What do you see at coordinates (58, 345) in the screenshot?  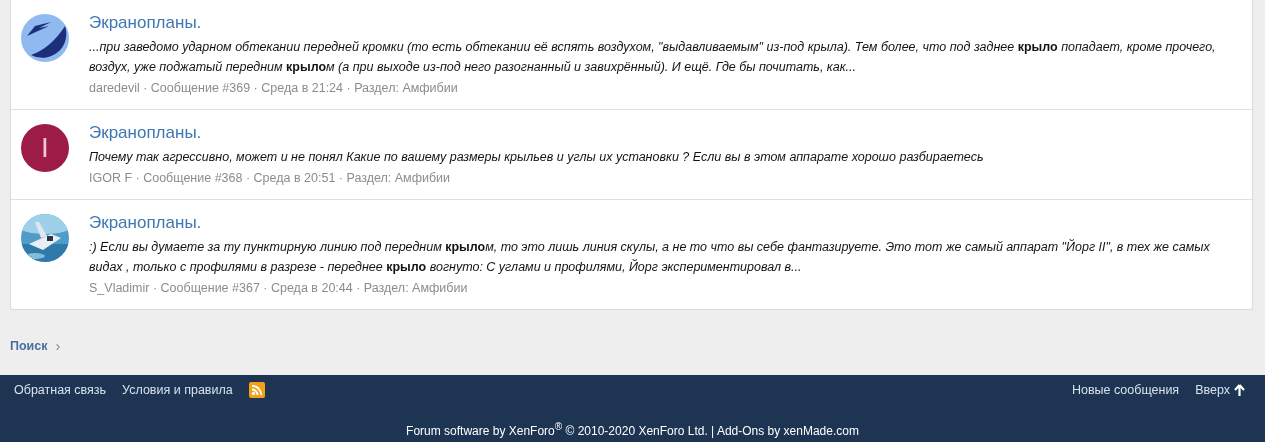 I see `chevron-icon: ›` at bounding box center [58, 345].